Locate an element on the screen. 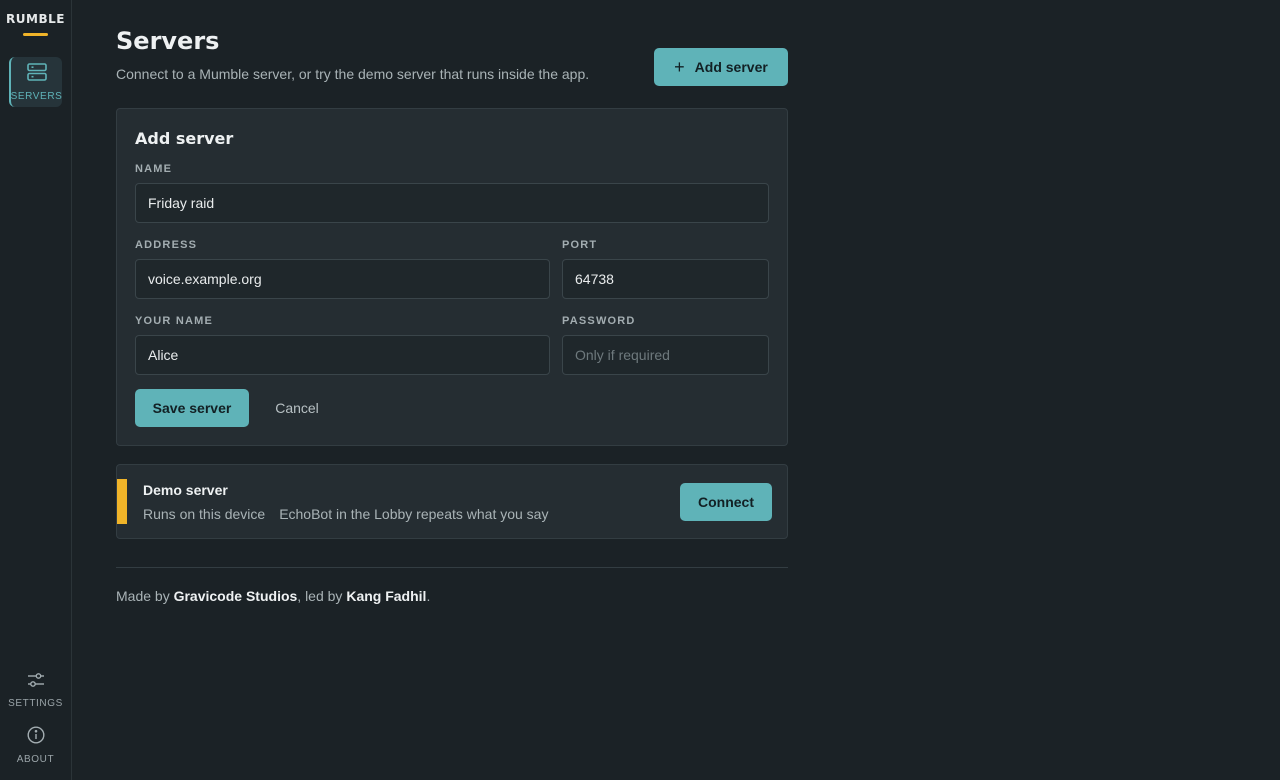 Image resolution: width=1280 pixels, height=780 pixels. sidebar-item-about: ABOUT is located at coordinates (35, 745).